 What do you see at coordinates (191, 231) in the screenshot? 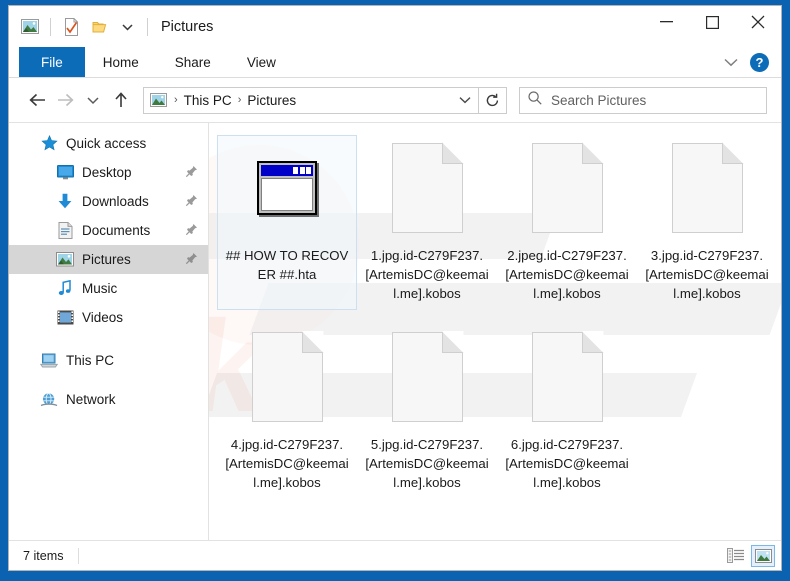
I see `pin-icon-documents` at bounding box center [191, 231].